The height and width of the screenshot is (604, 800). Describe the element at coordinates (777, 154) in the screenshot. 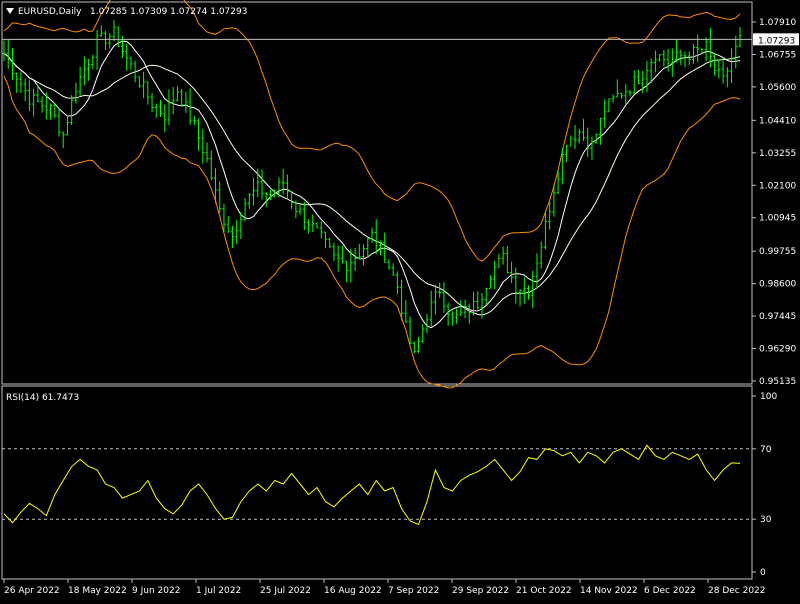

I see `price-tick-label: 1.03255` at that location.